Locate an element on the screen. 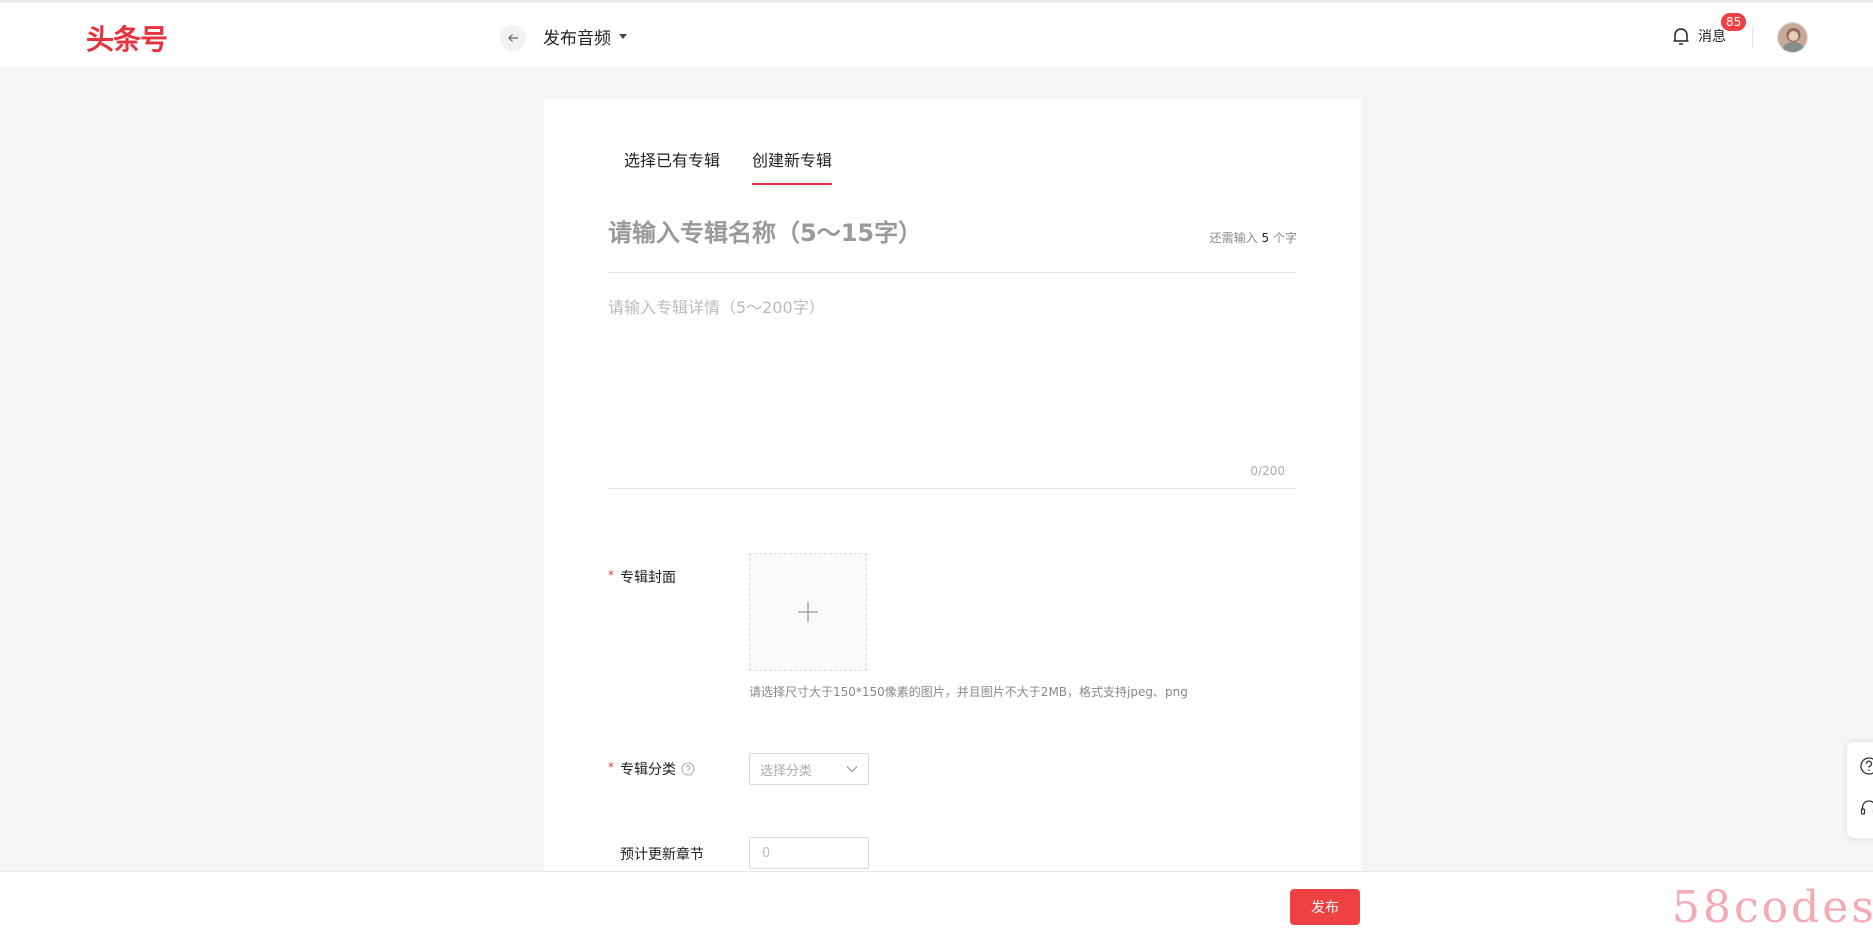 This screenshot has width=1873, height=939. header-divider is located at coordinates (1752, 38).